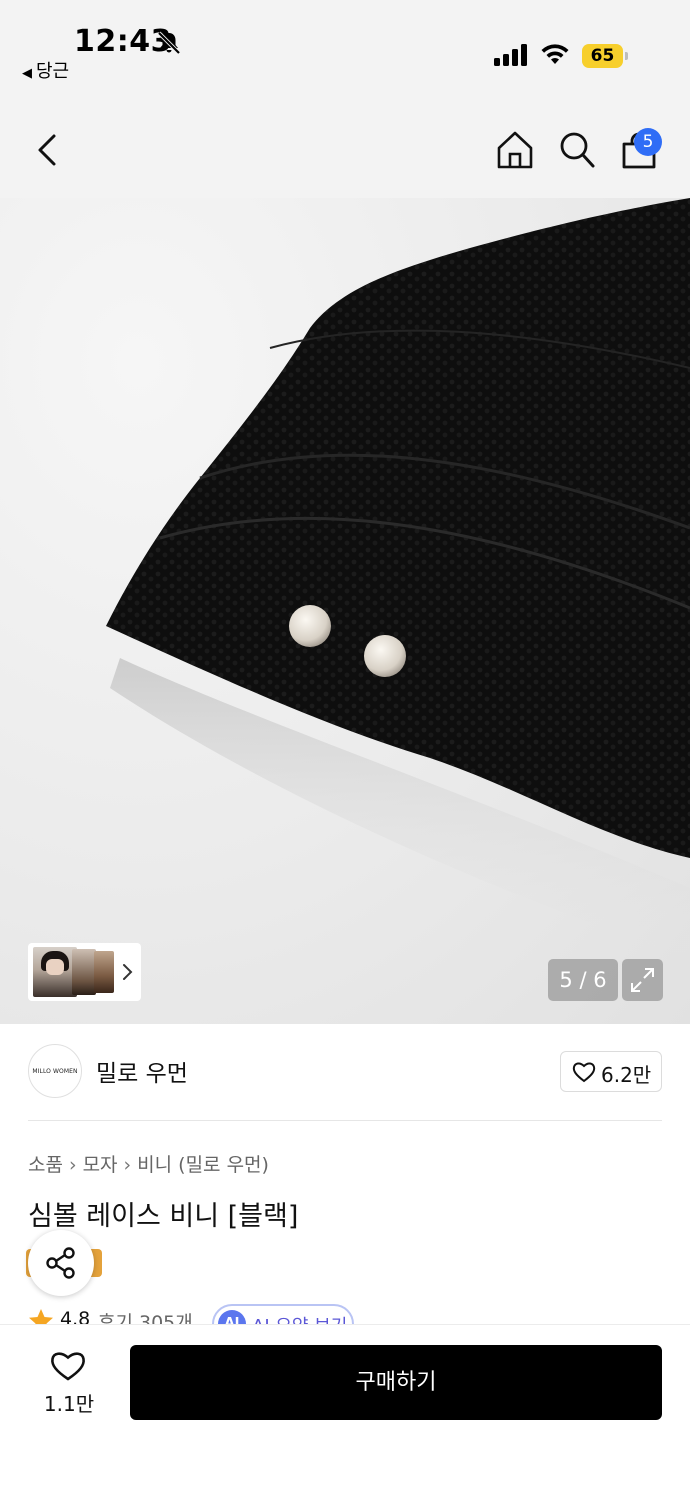 The image size is (690, 1500). Describe the element at coordinates (626, 56) in the screenshot. I see `battery-nub` at that location.